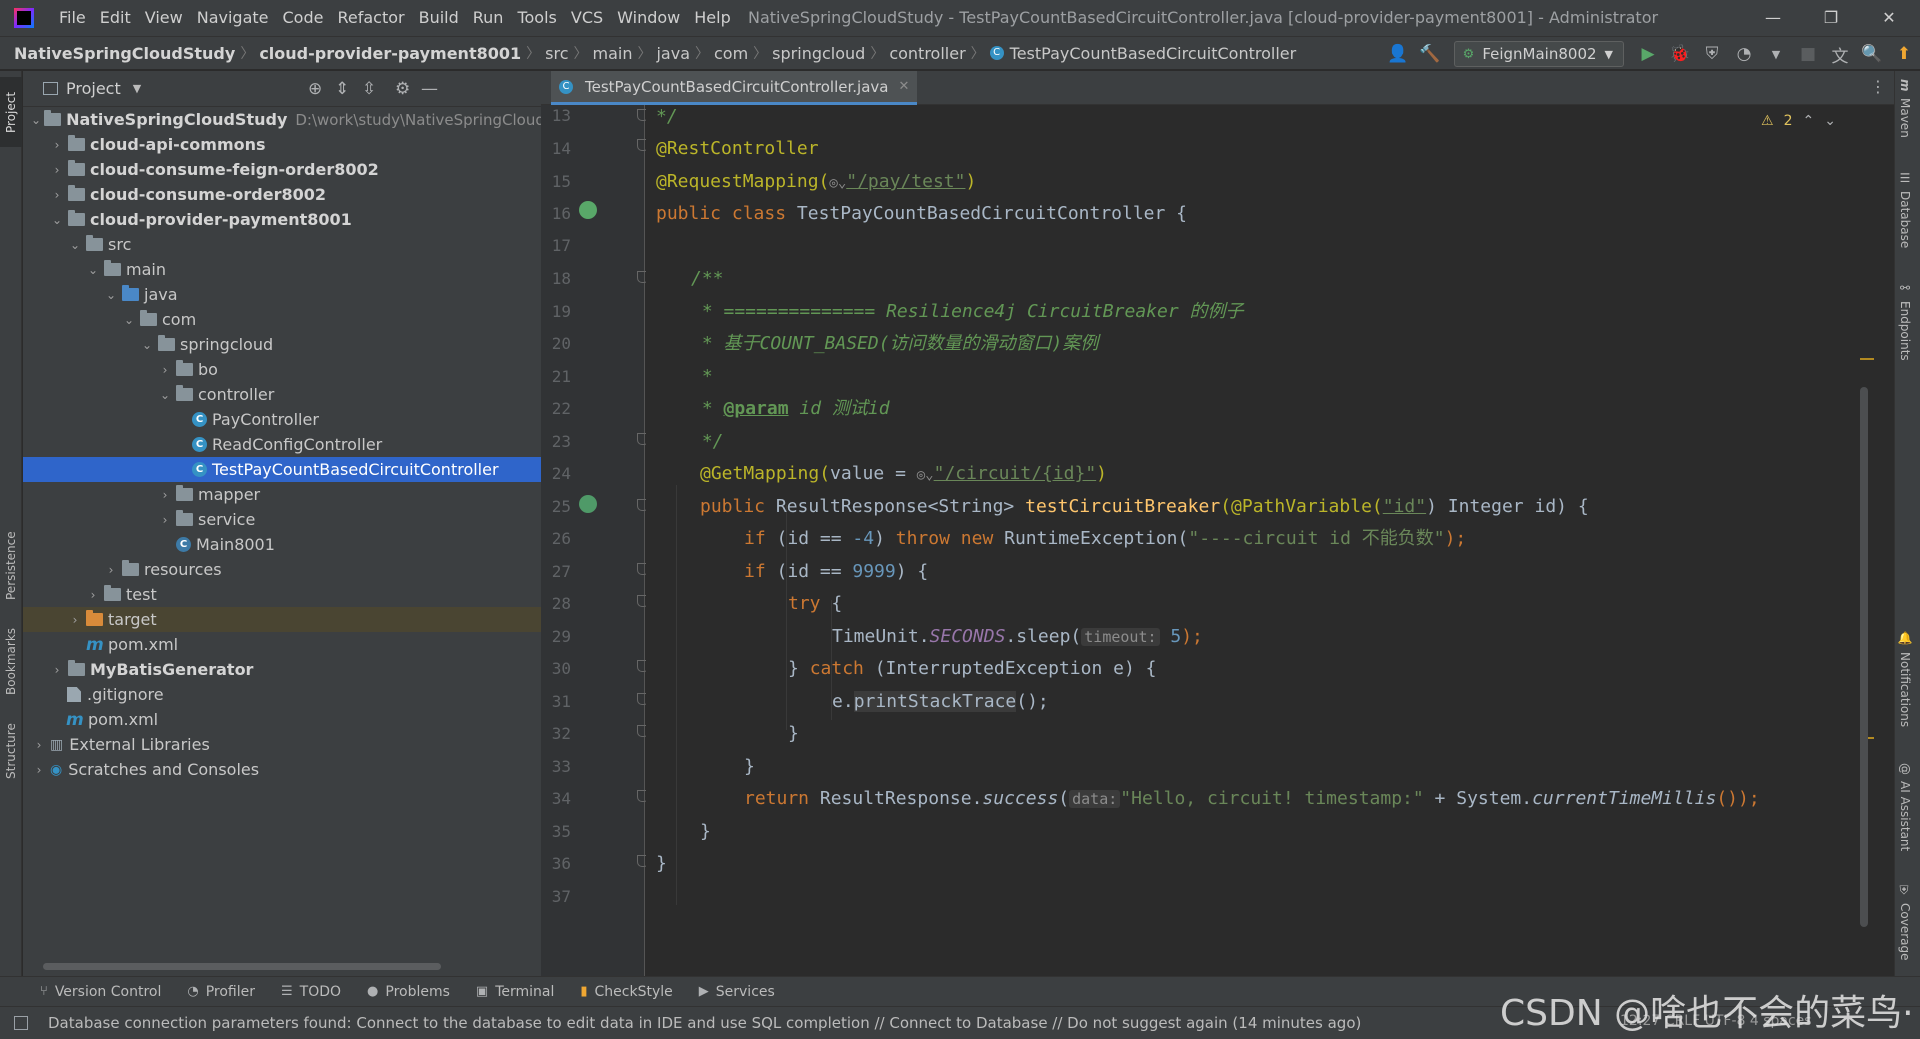 Image resolution: width=1920 pixels, height=1039 pixels. Describe the element at coordinates (712, 18) in the screenshot. I see `menu-help: Help` at that location.